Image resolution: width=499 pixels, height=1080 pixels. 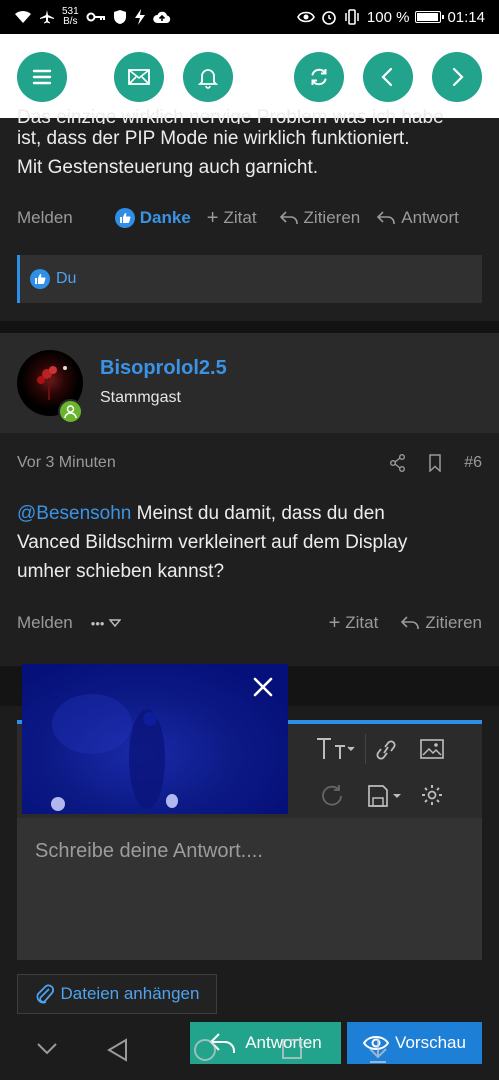 I want to click on bookmark-icon, so click(x=435, y=463).